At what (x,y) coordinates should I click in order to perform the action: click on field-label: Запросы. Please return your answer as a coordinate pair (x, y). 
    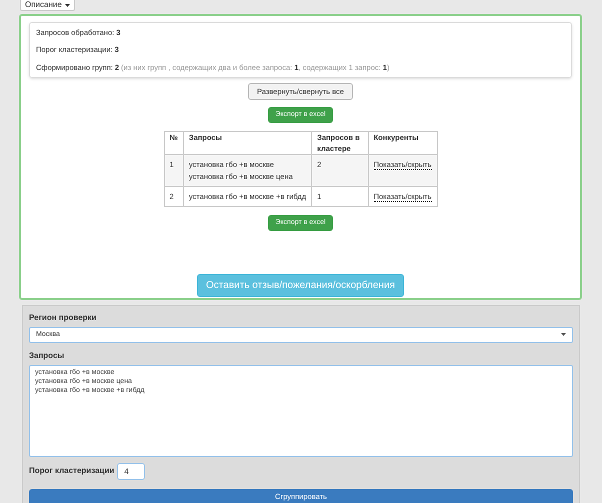
    Looking at the image, I should click on (47, 356).